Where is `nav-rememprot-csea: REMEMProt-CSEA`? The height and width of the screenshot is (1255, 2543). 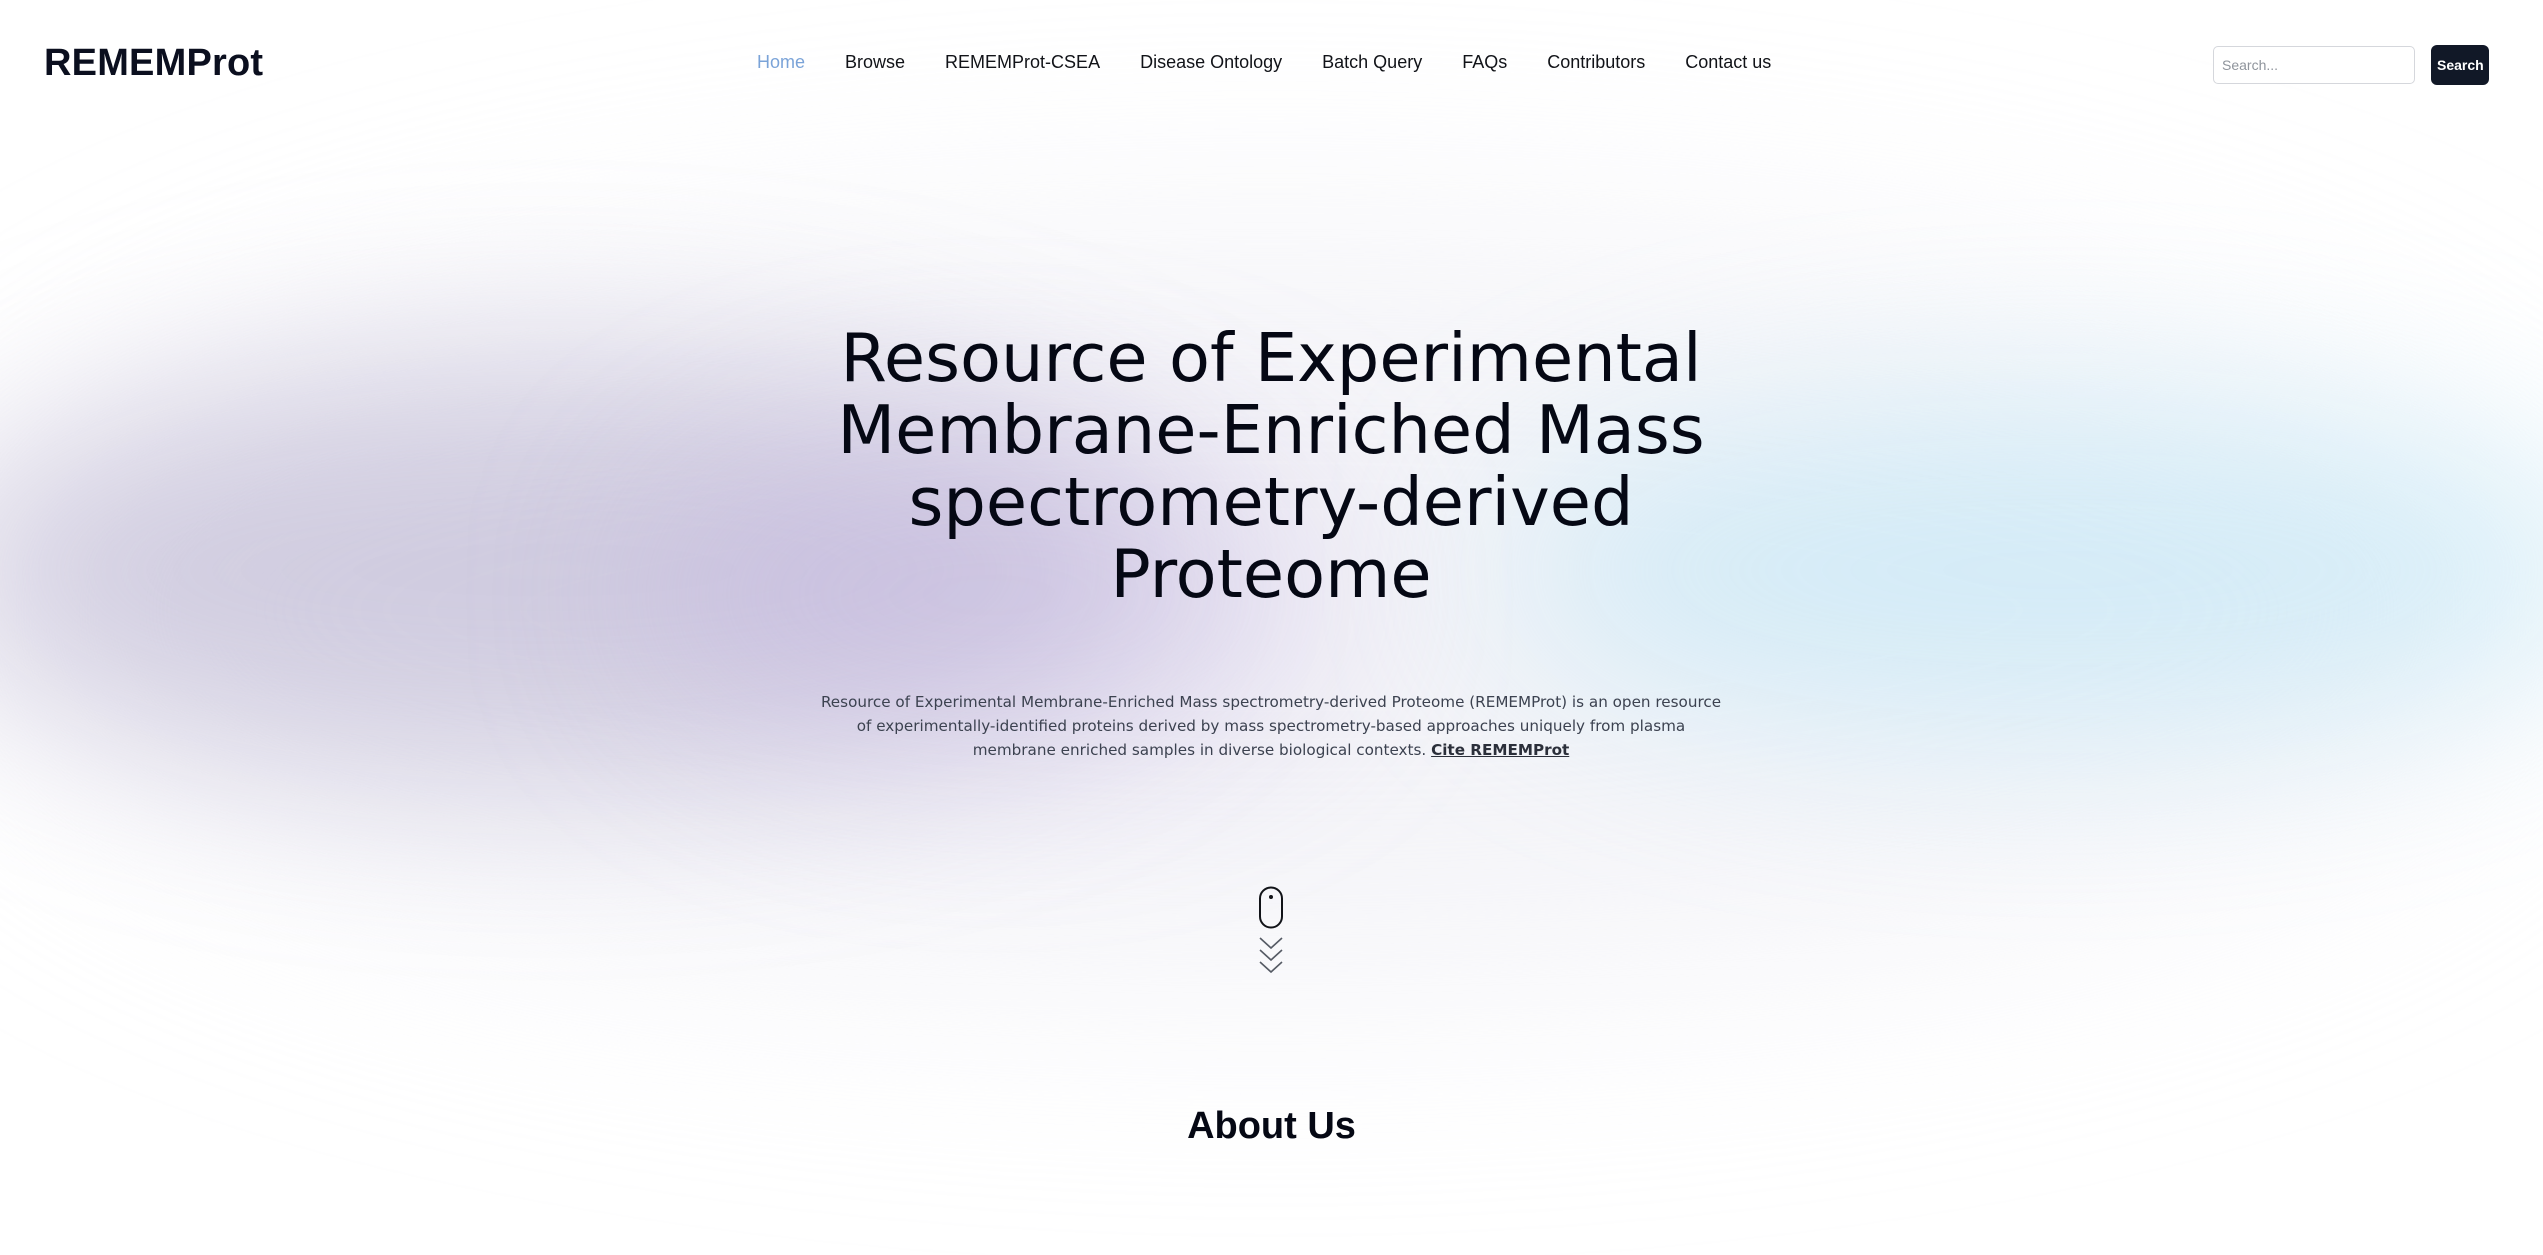 nav-rememprot-csea: REMEMProt-CSEA is located at coordinates (1022, 62).